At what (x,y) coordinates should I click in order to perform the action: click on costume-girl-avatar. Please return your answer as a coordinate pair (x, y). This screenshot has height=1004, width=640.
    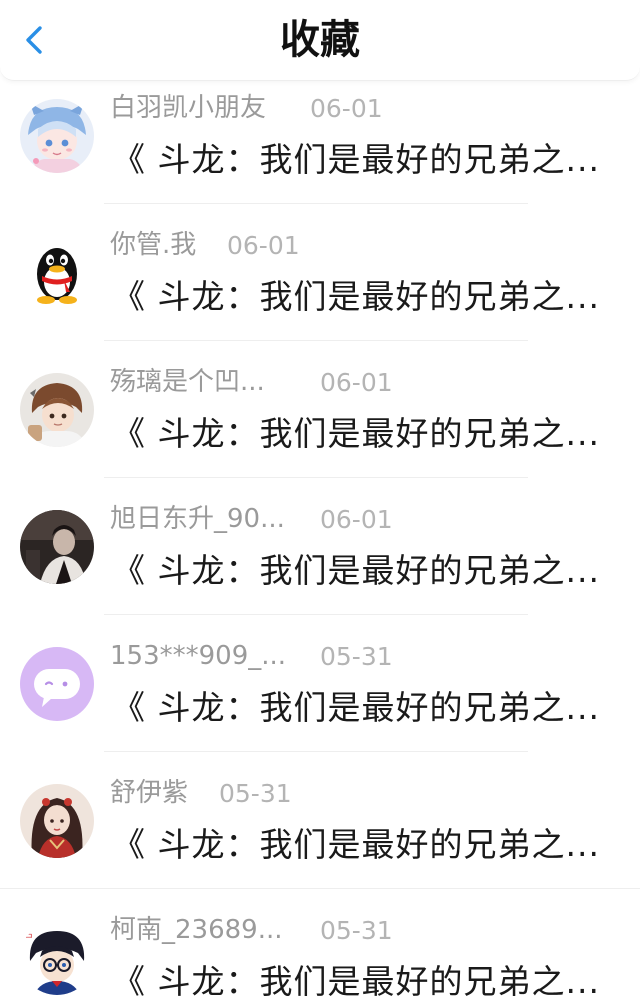
    Looking at the image, I should click on (57, 821).